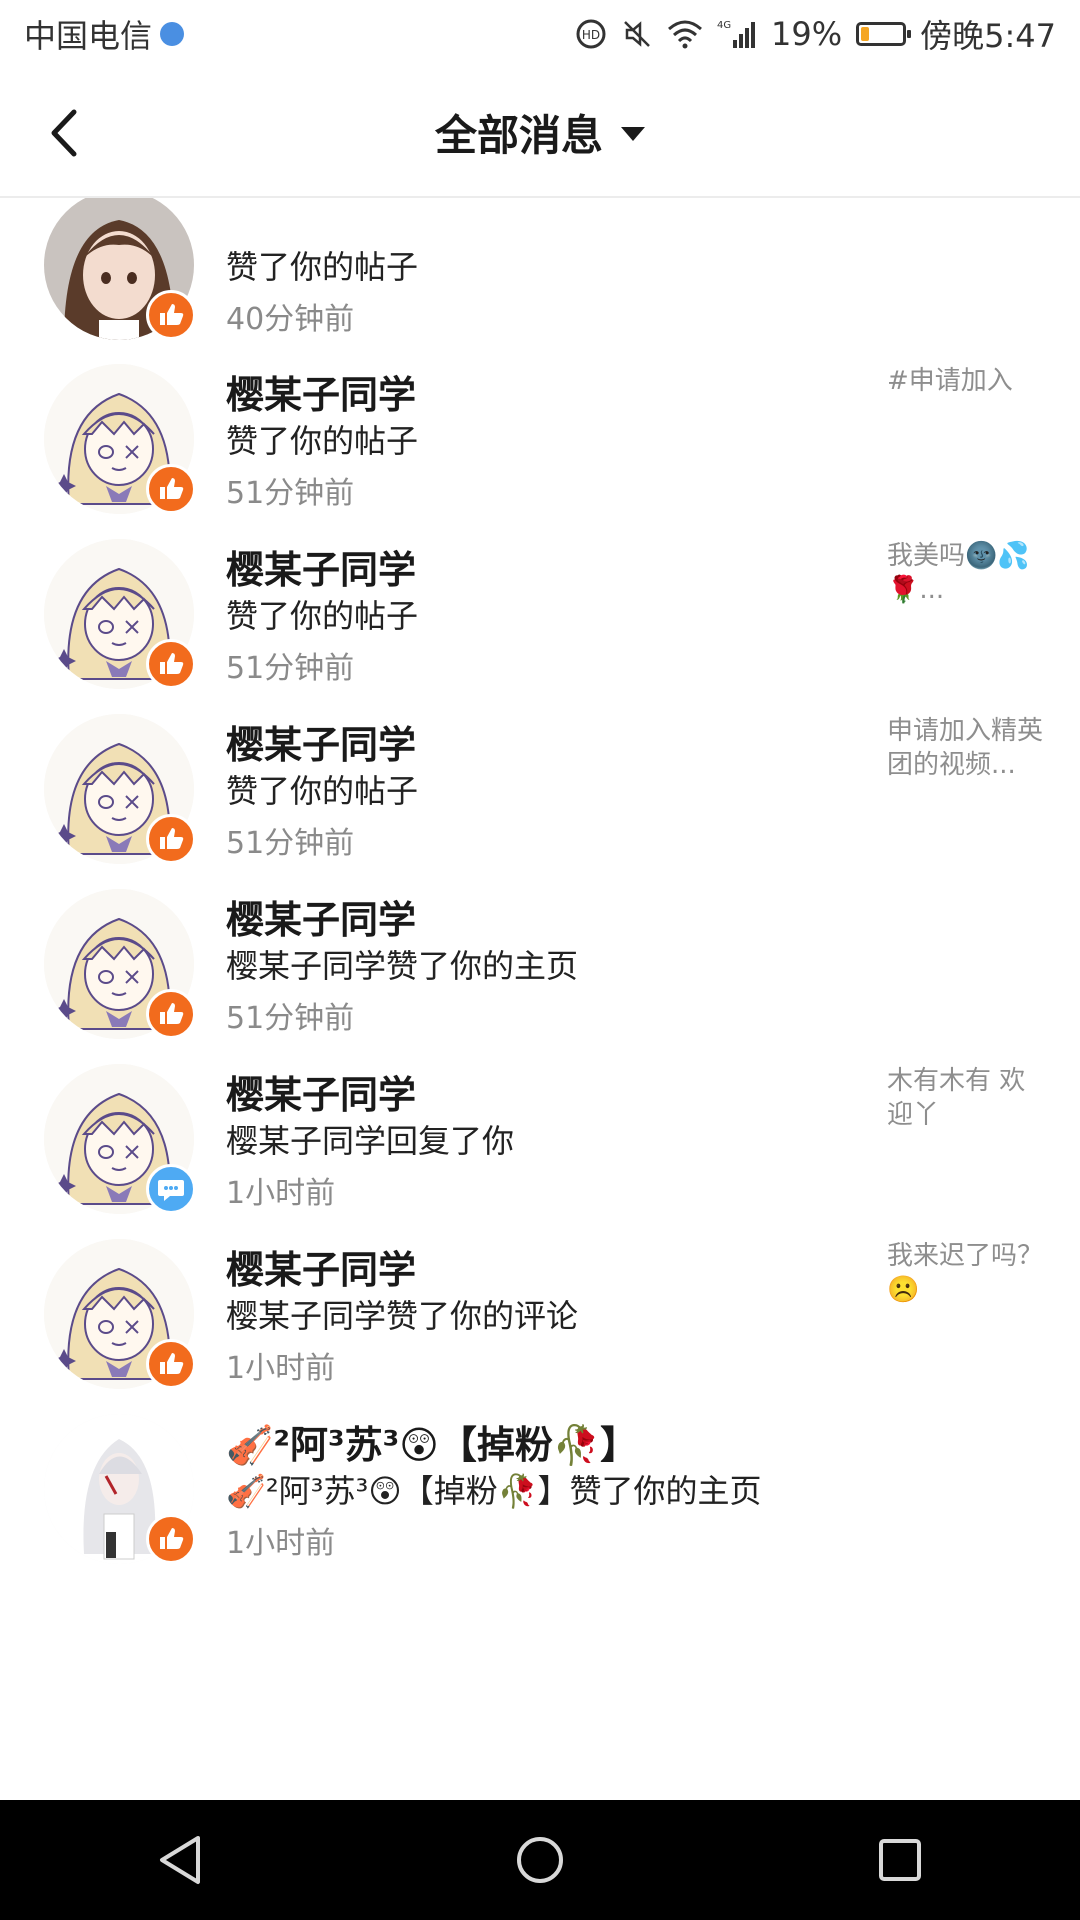 The height and width of the screenshot is (1920, 1080). Describe the element at coordinates (494, 1491) in the screenshot. I see `message-action: 🎻²阿³苏³😲【掉粉🥀】赞了你的主页` at that location.